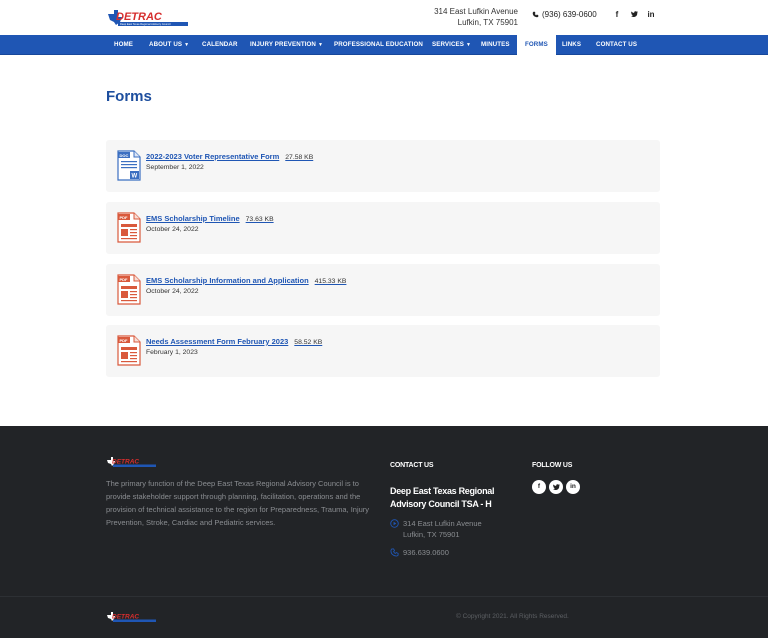 The height and width of the screenshot is (638, 768). I want to click on footer-bottom-logo-wordmark: DETRAC, so click(125, 617).